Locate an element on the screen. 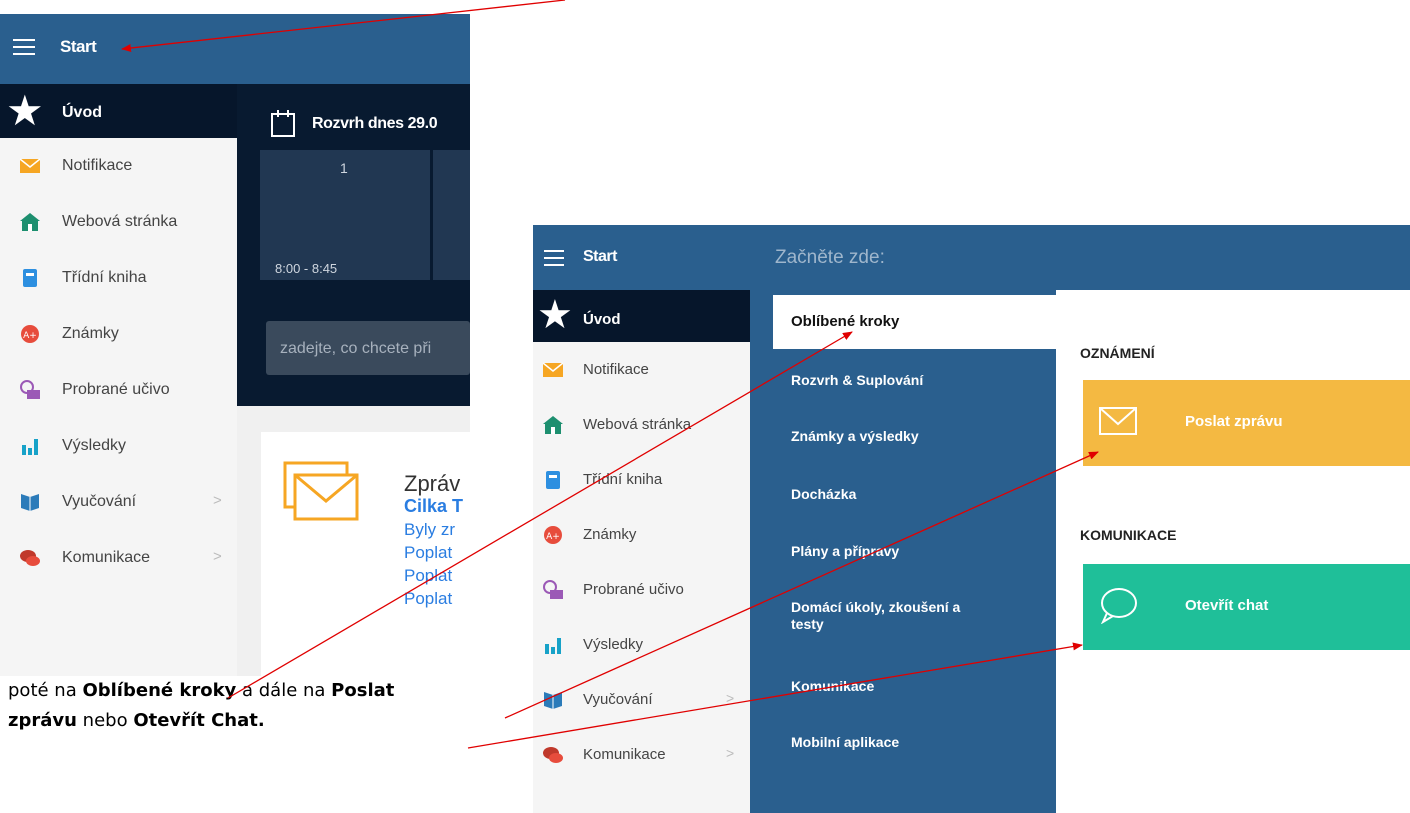 The image size is (1410, 813). section-heading-oznameni: OZNÁMENÍ is located at coordinates (1117, 353).